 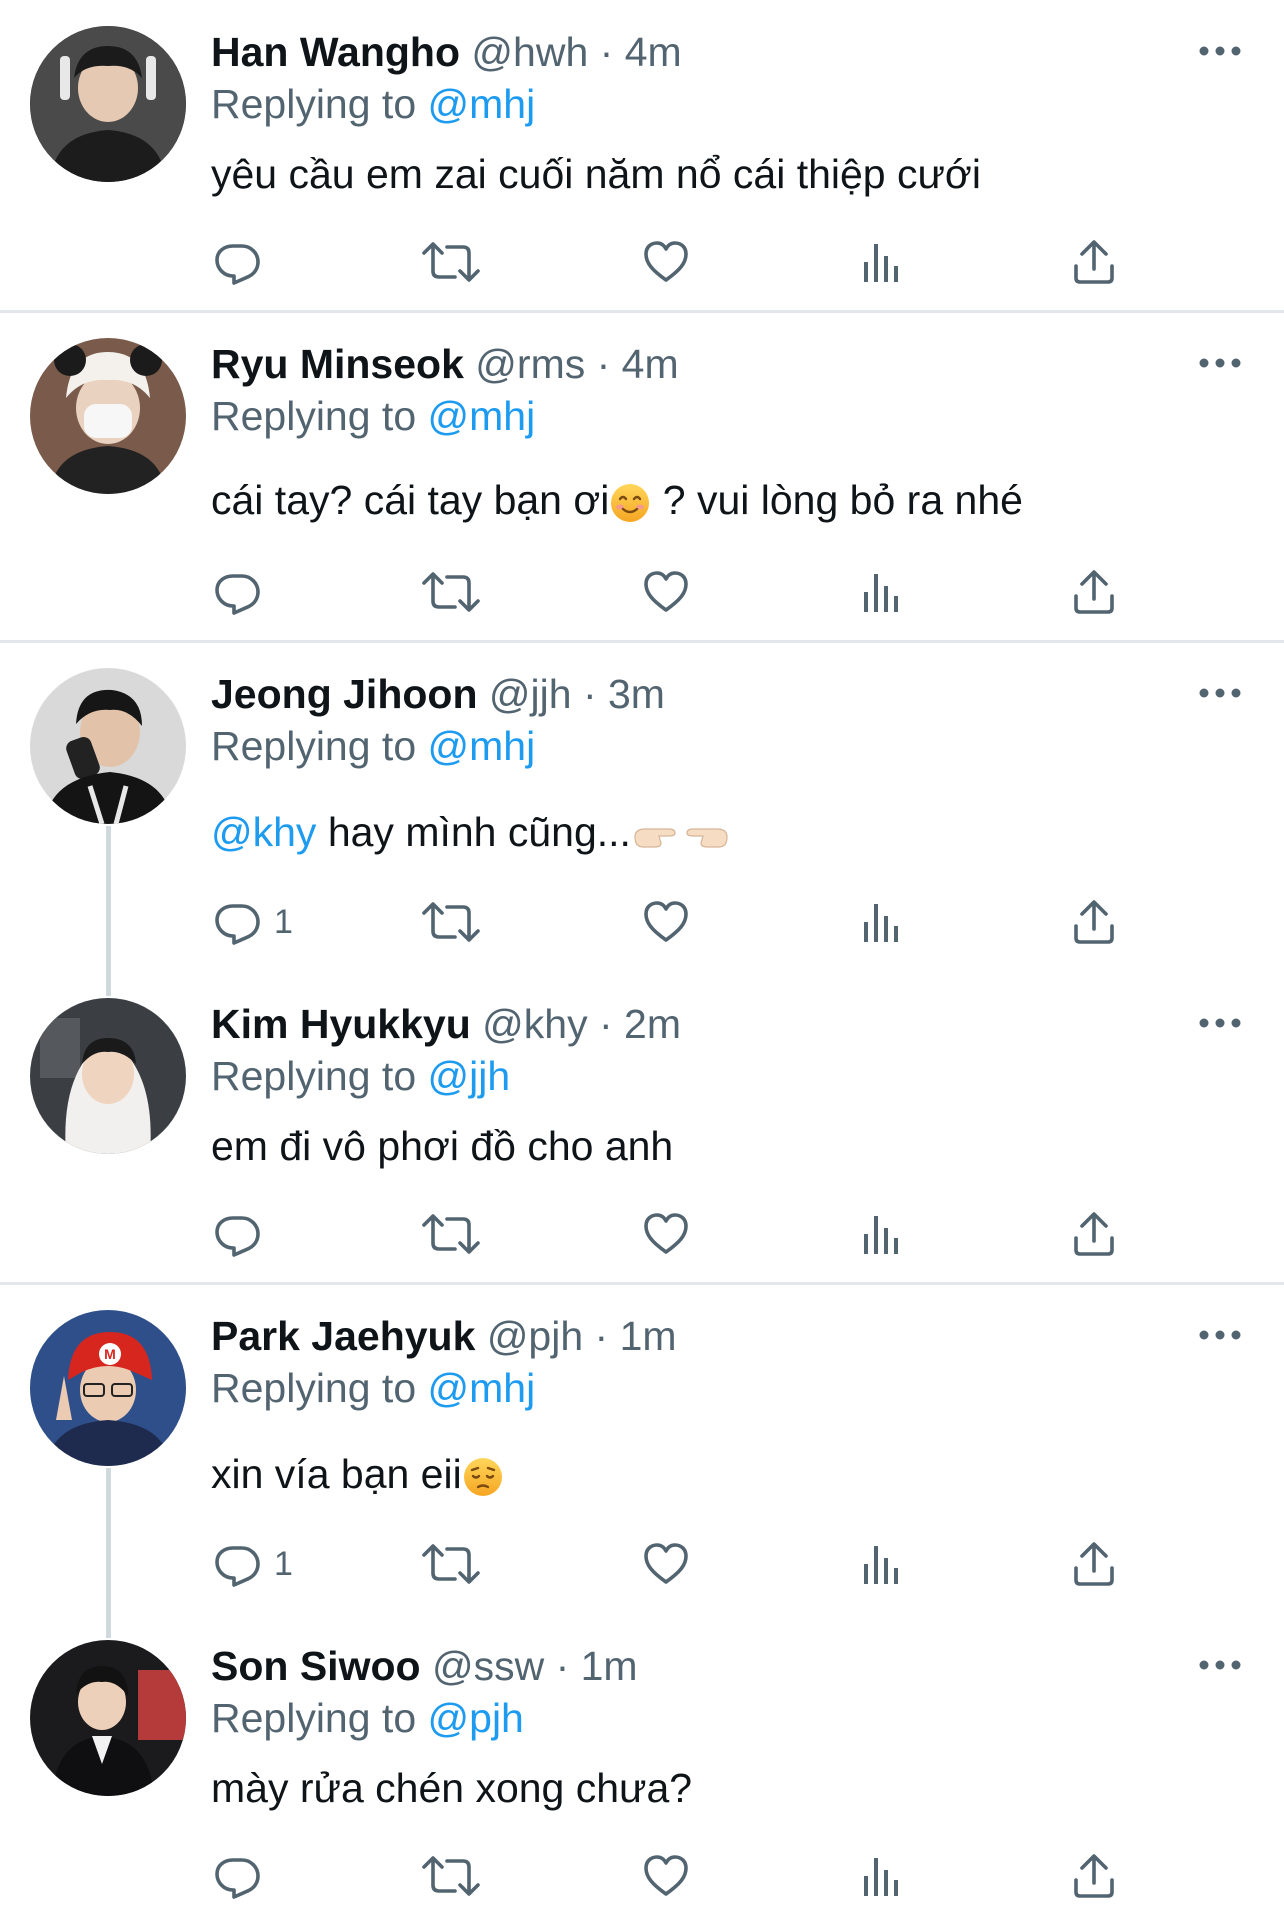 I want to click on tweet-text: mày rửa chén xong chưa?, so click(x=451, y=1788).